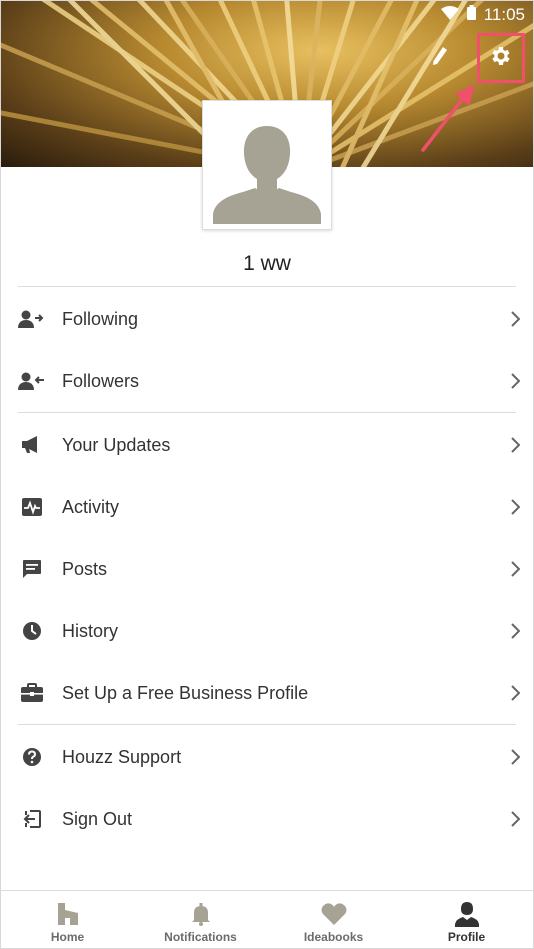 Image resolution: width=534 pixels, height=949 pixels. What do you see at coordinates (267, 757) in the screenshot?
I see `menu-item-houzz-support: Houzz Support` at bounding box center [267, 757].